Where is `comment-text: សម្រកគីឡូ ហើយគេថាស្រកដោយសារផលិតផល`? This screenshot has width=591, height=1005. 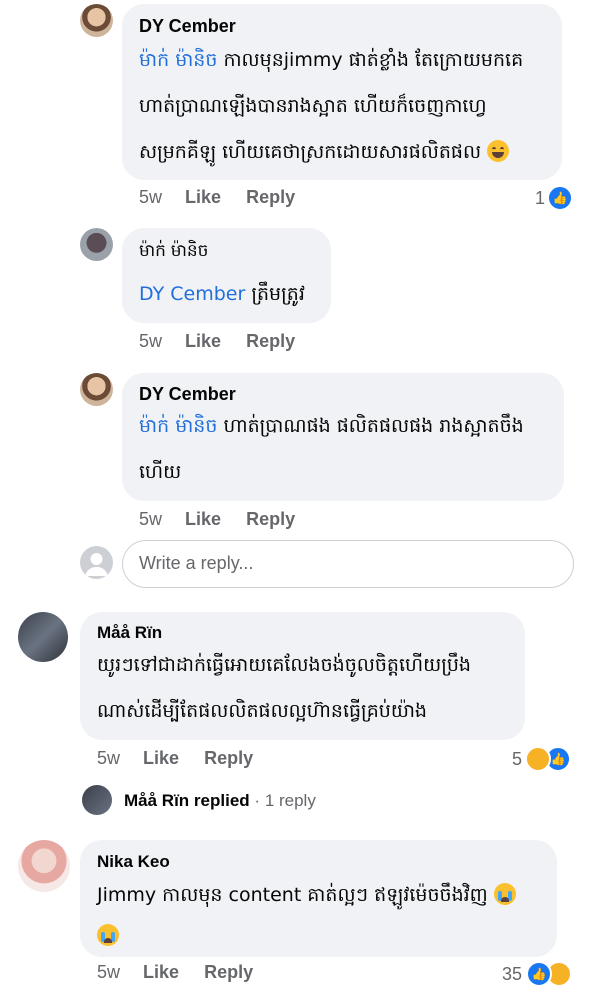
comment-text: សម្រកគីឡូ ហើយគេថាស្រកដោយសារផលិតផល is located at coordinates (310, 152).